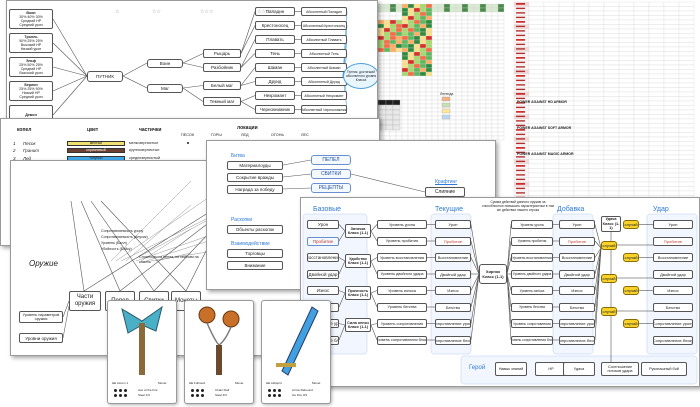  What do you see at coordinates (611, 224) in the screenshot?
I see `luck-node: Удача Класс (1-1)` at bounding box center [611, 224].